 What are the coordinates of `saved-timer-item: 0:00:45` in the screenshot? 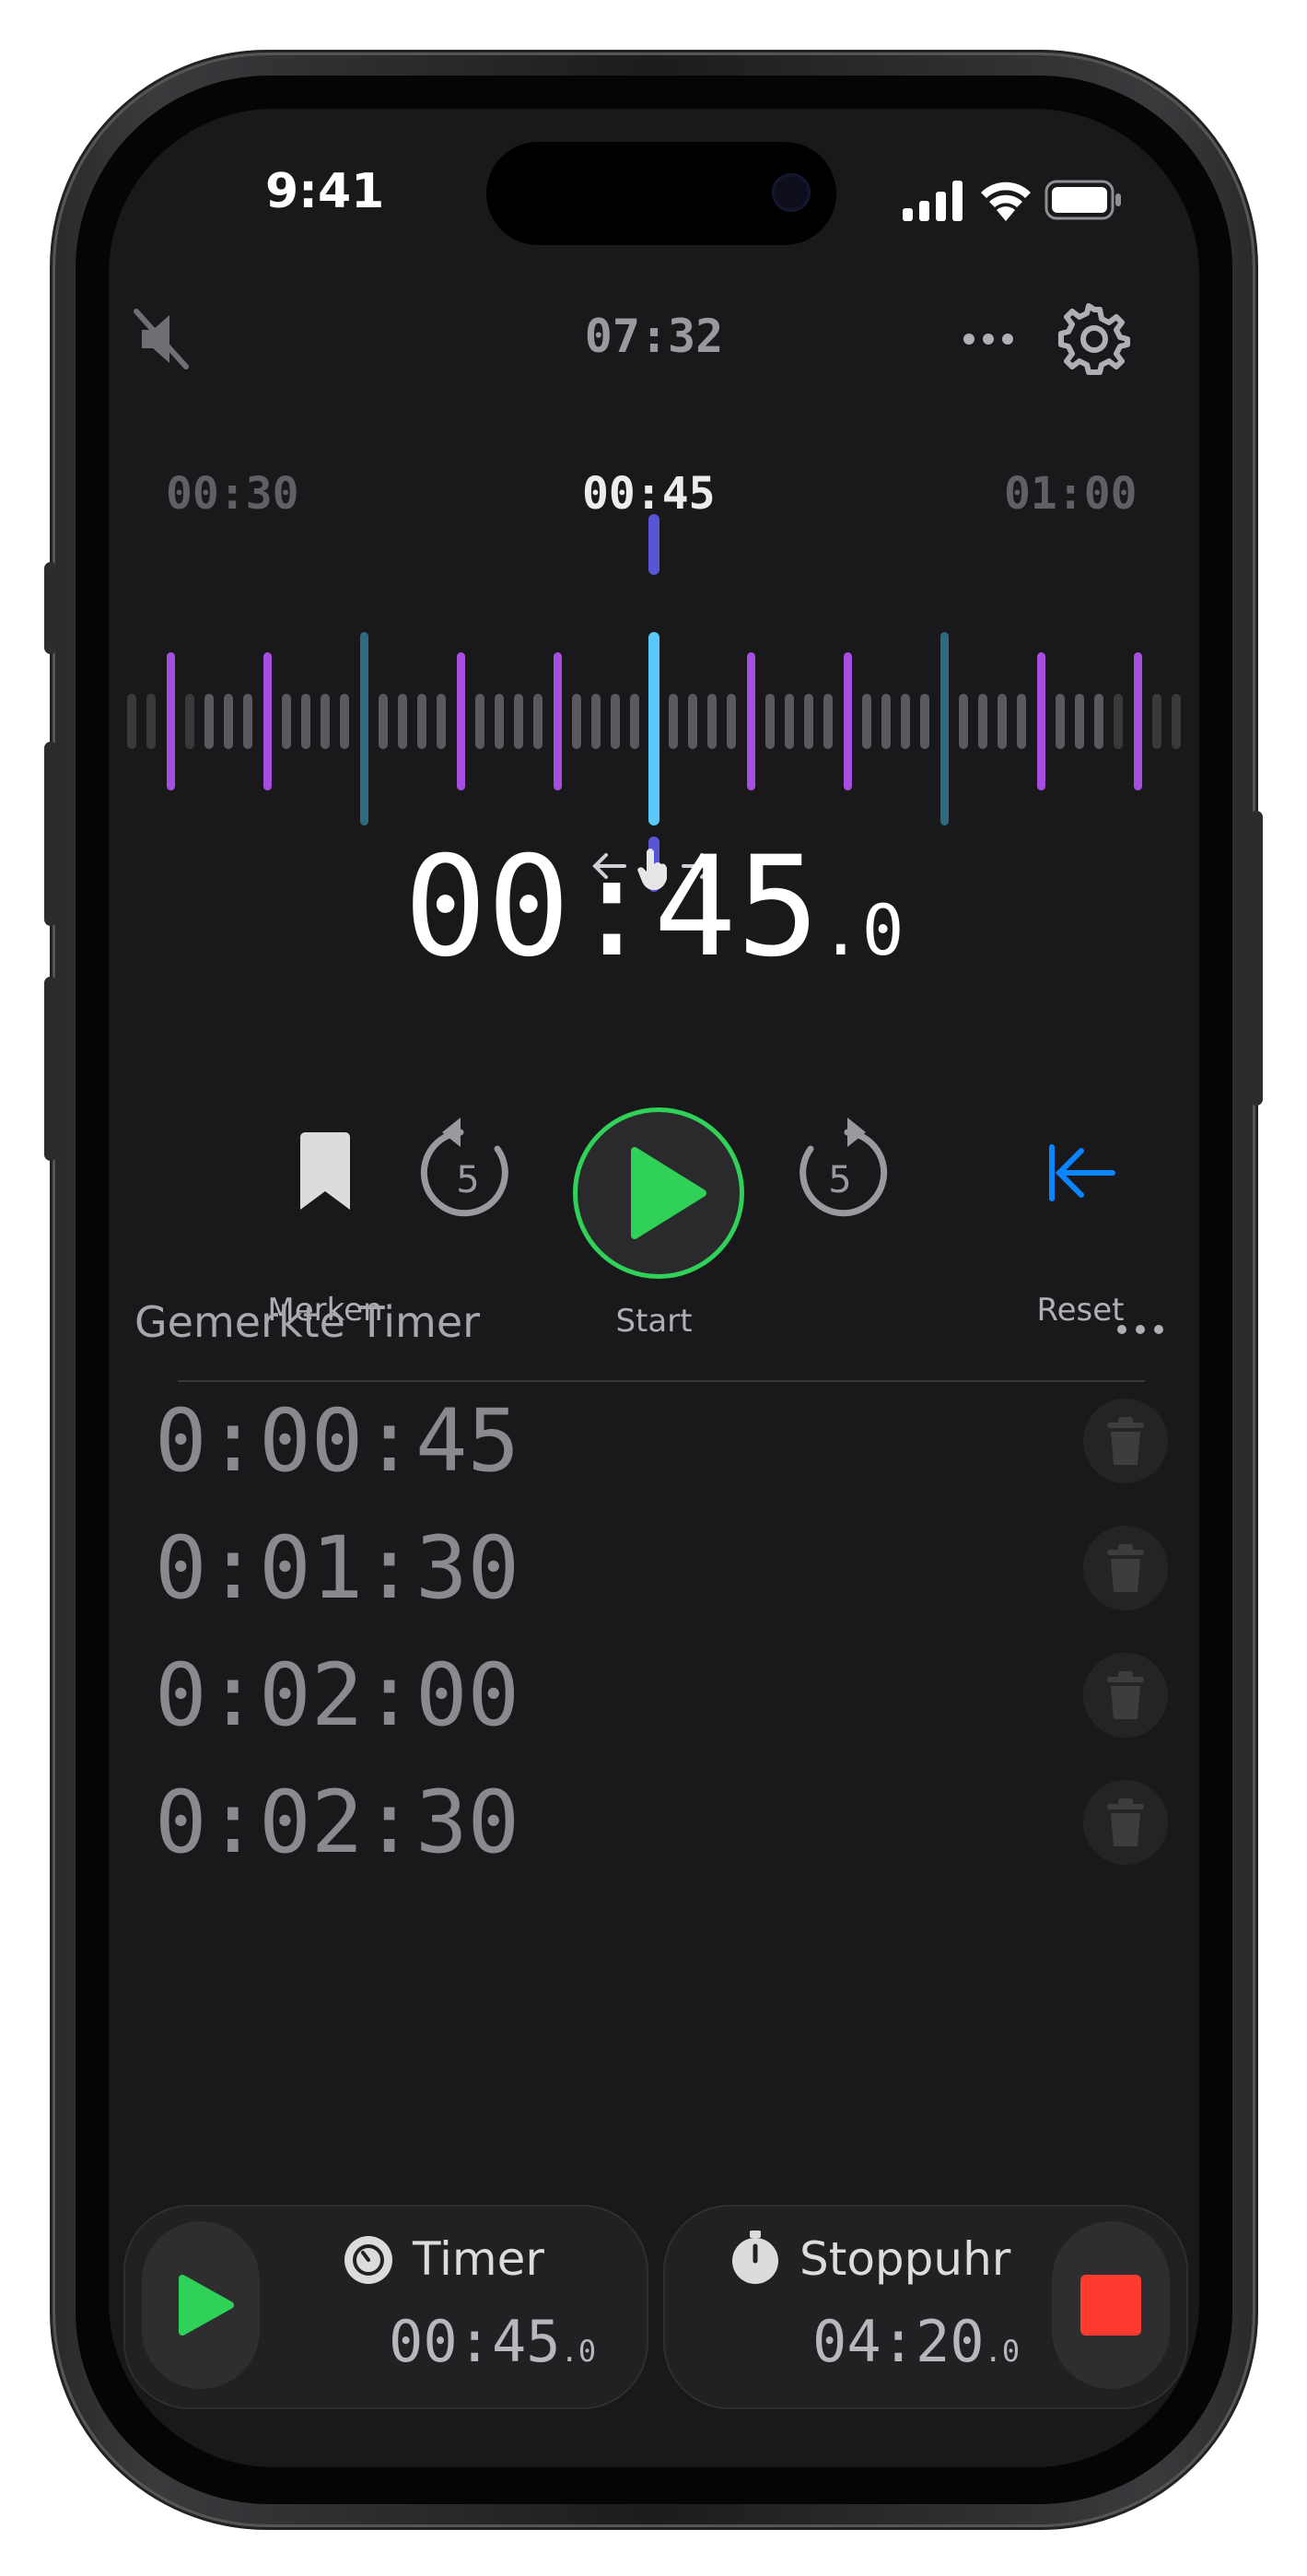 It's located at (337, 1441).